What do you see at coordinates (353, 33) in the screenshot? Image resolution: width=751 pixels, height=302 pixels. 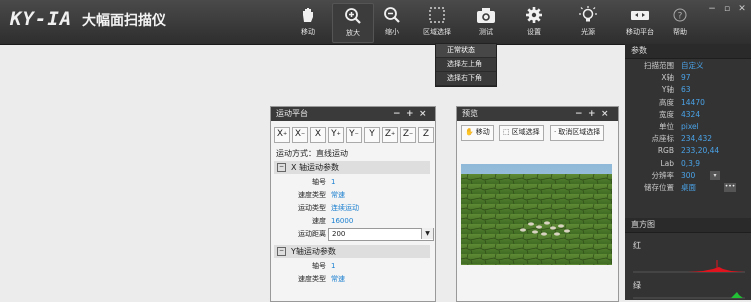 I see `zoom-in-label: 放大` at bounding box center [353, 33].